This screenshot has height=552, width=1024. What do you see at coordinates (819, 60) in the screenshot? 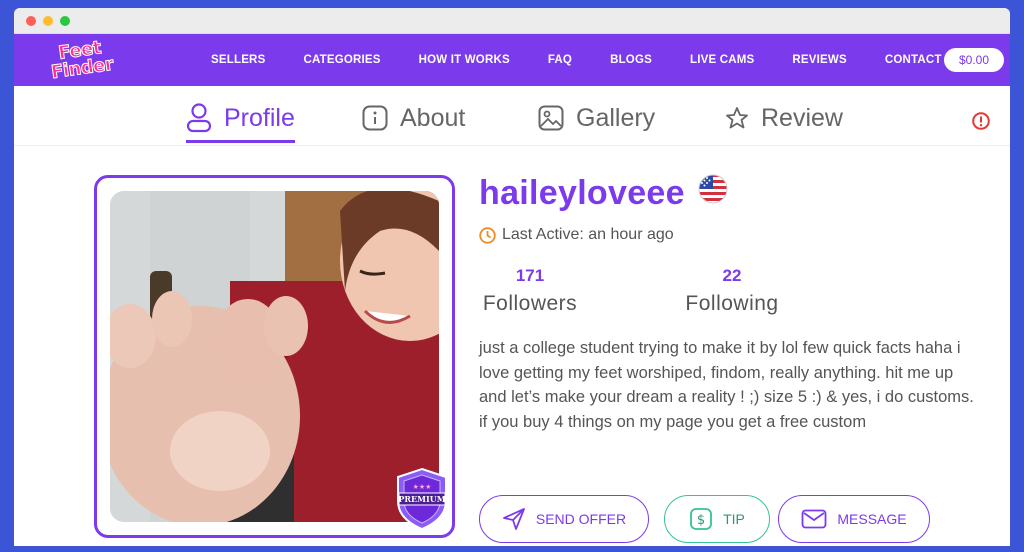
I see `nav-link-reviews: REVIEWS` at bounding box center [819, 60].